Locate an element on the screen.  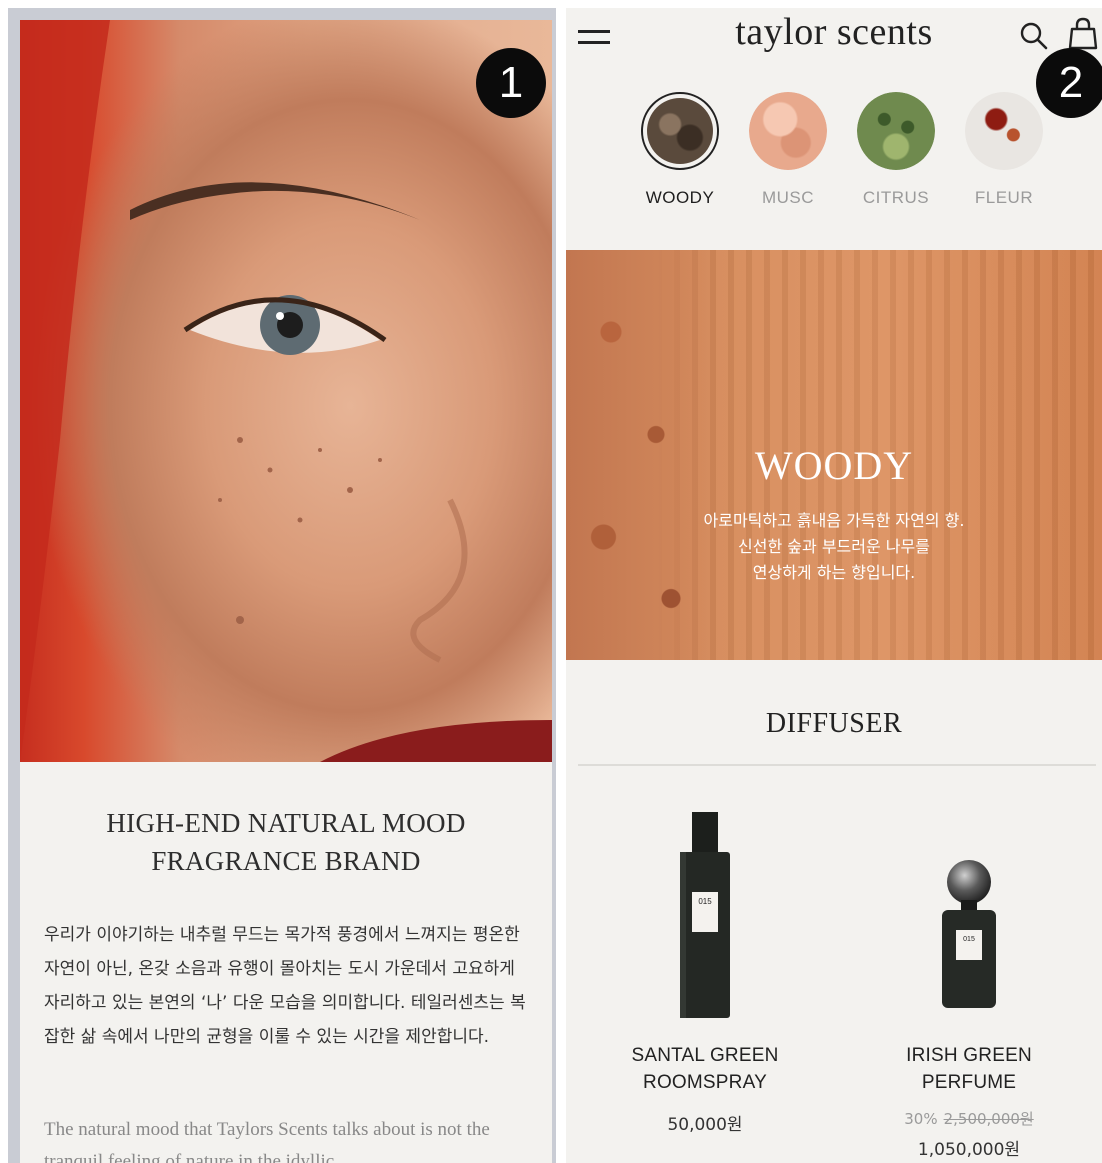
category-citrus-label: CITRUS is located at coordinates (896, 197).